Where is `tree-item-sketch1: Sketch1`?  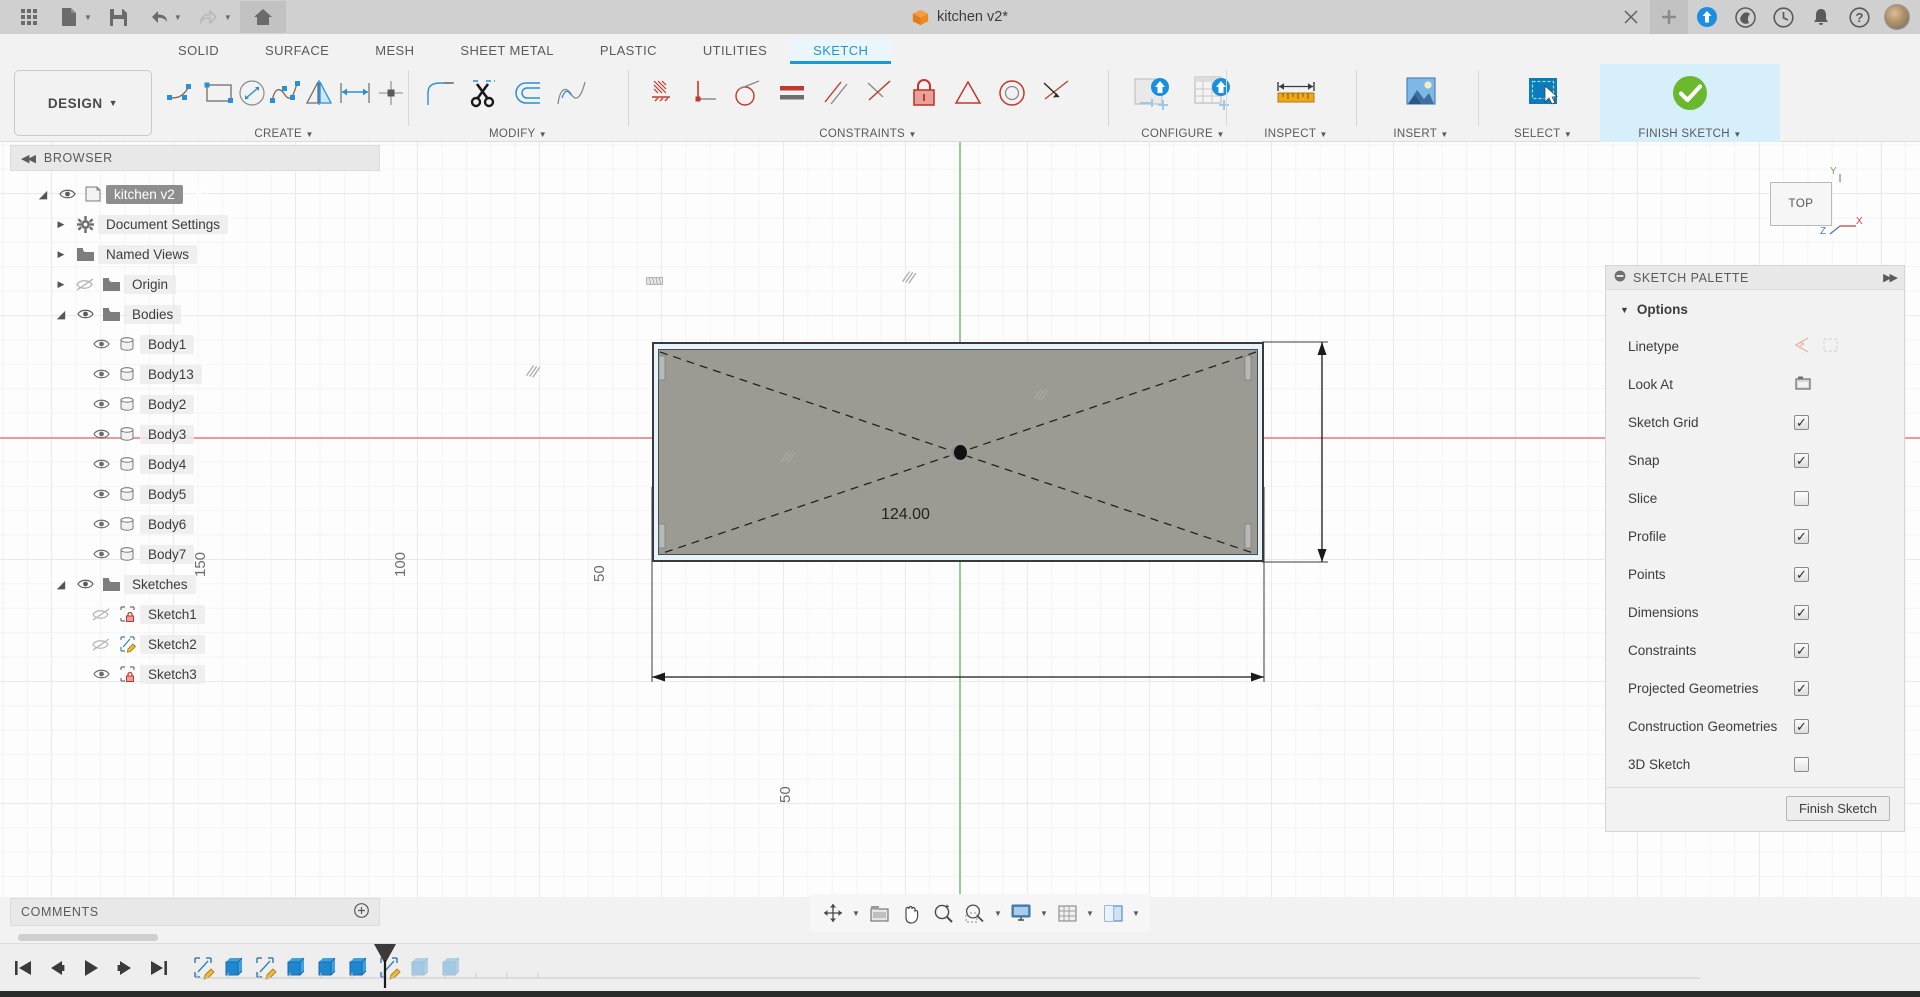 tree-item-sketch1: Sketch1 is located at coordinates (195, 614).